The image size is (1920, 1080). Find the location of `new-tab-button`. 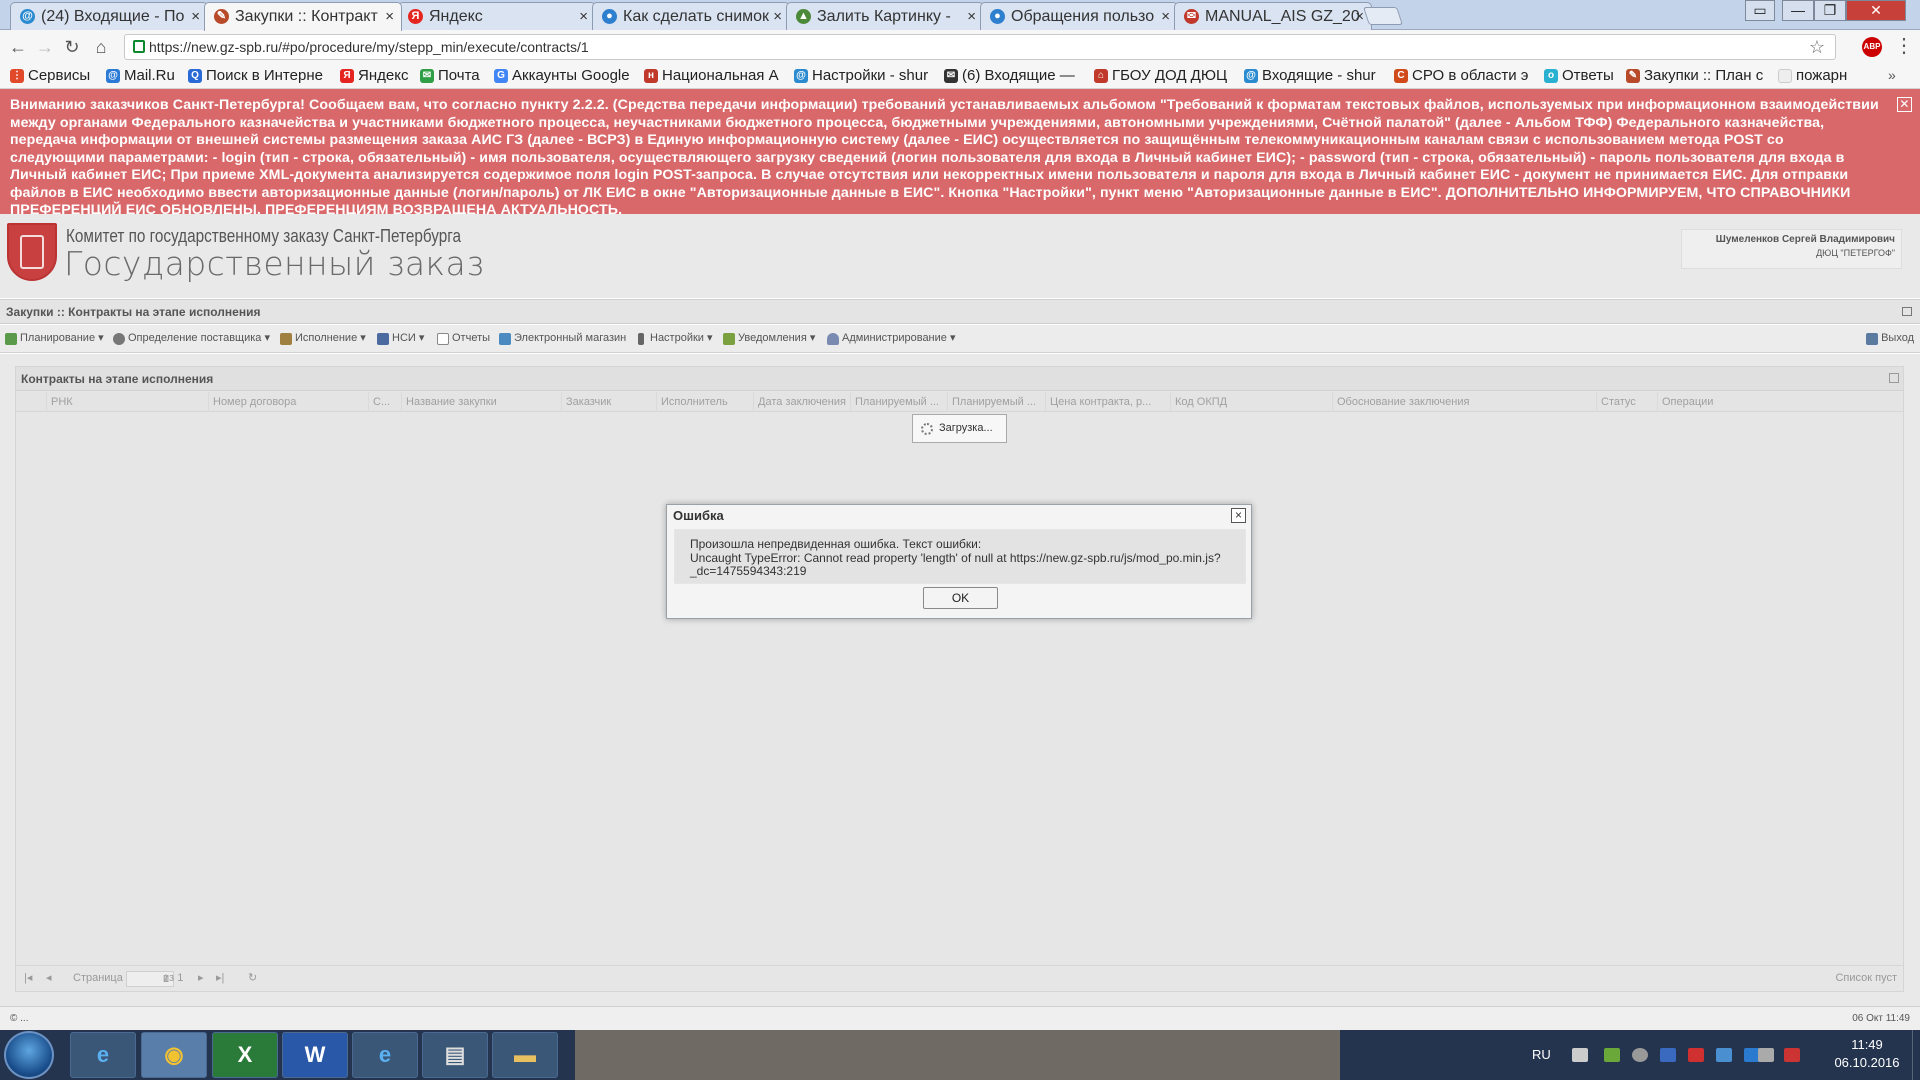

new-tab-button is located at coordinates (1383, 16).